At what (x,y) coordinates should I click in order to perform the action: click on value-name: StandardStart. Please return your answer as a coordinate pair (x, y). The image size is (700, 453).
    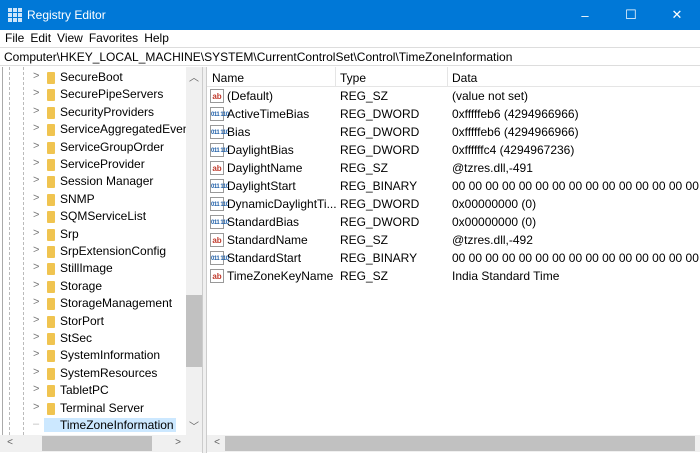
    Looking at the image, I should click on (264, 258).